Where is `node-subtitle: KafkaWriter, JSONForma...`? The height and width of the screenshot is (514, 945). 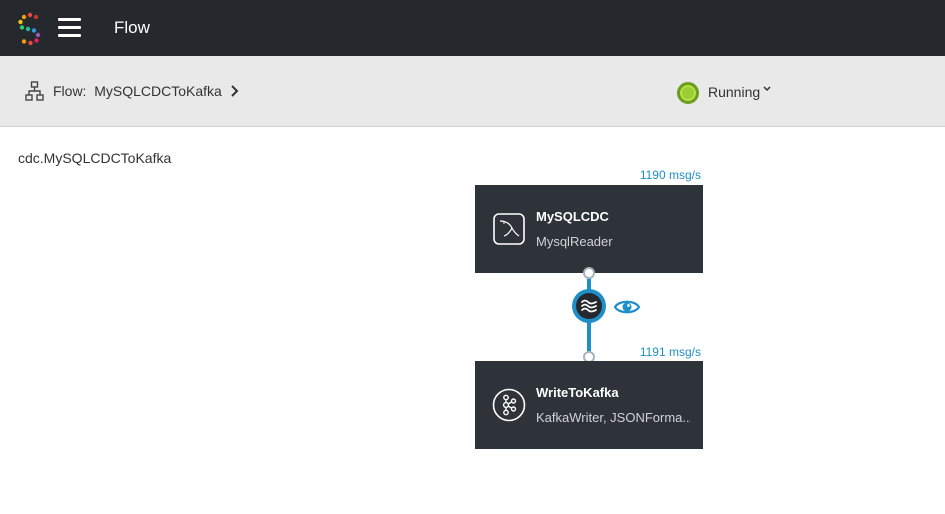 node-subtitle: KafkaWriter, JSONForma... is located at coordinates (613, 417).